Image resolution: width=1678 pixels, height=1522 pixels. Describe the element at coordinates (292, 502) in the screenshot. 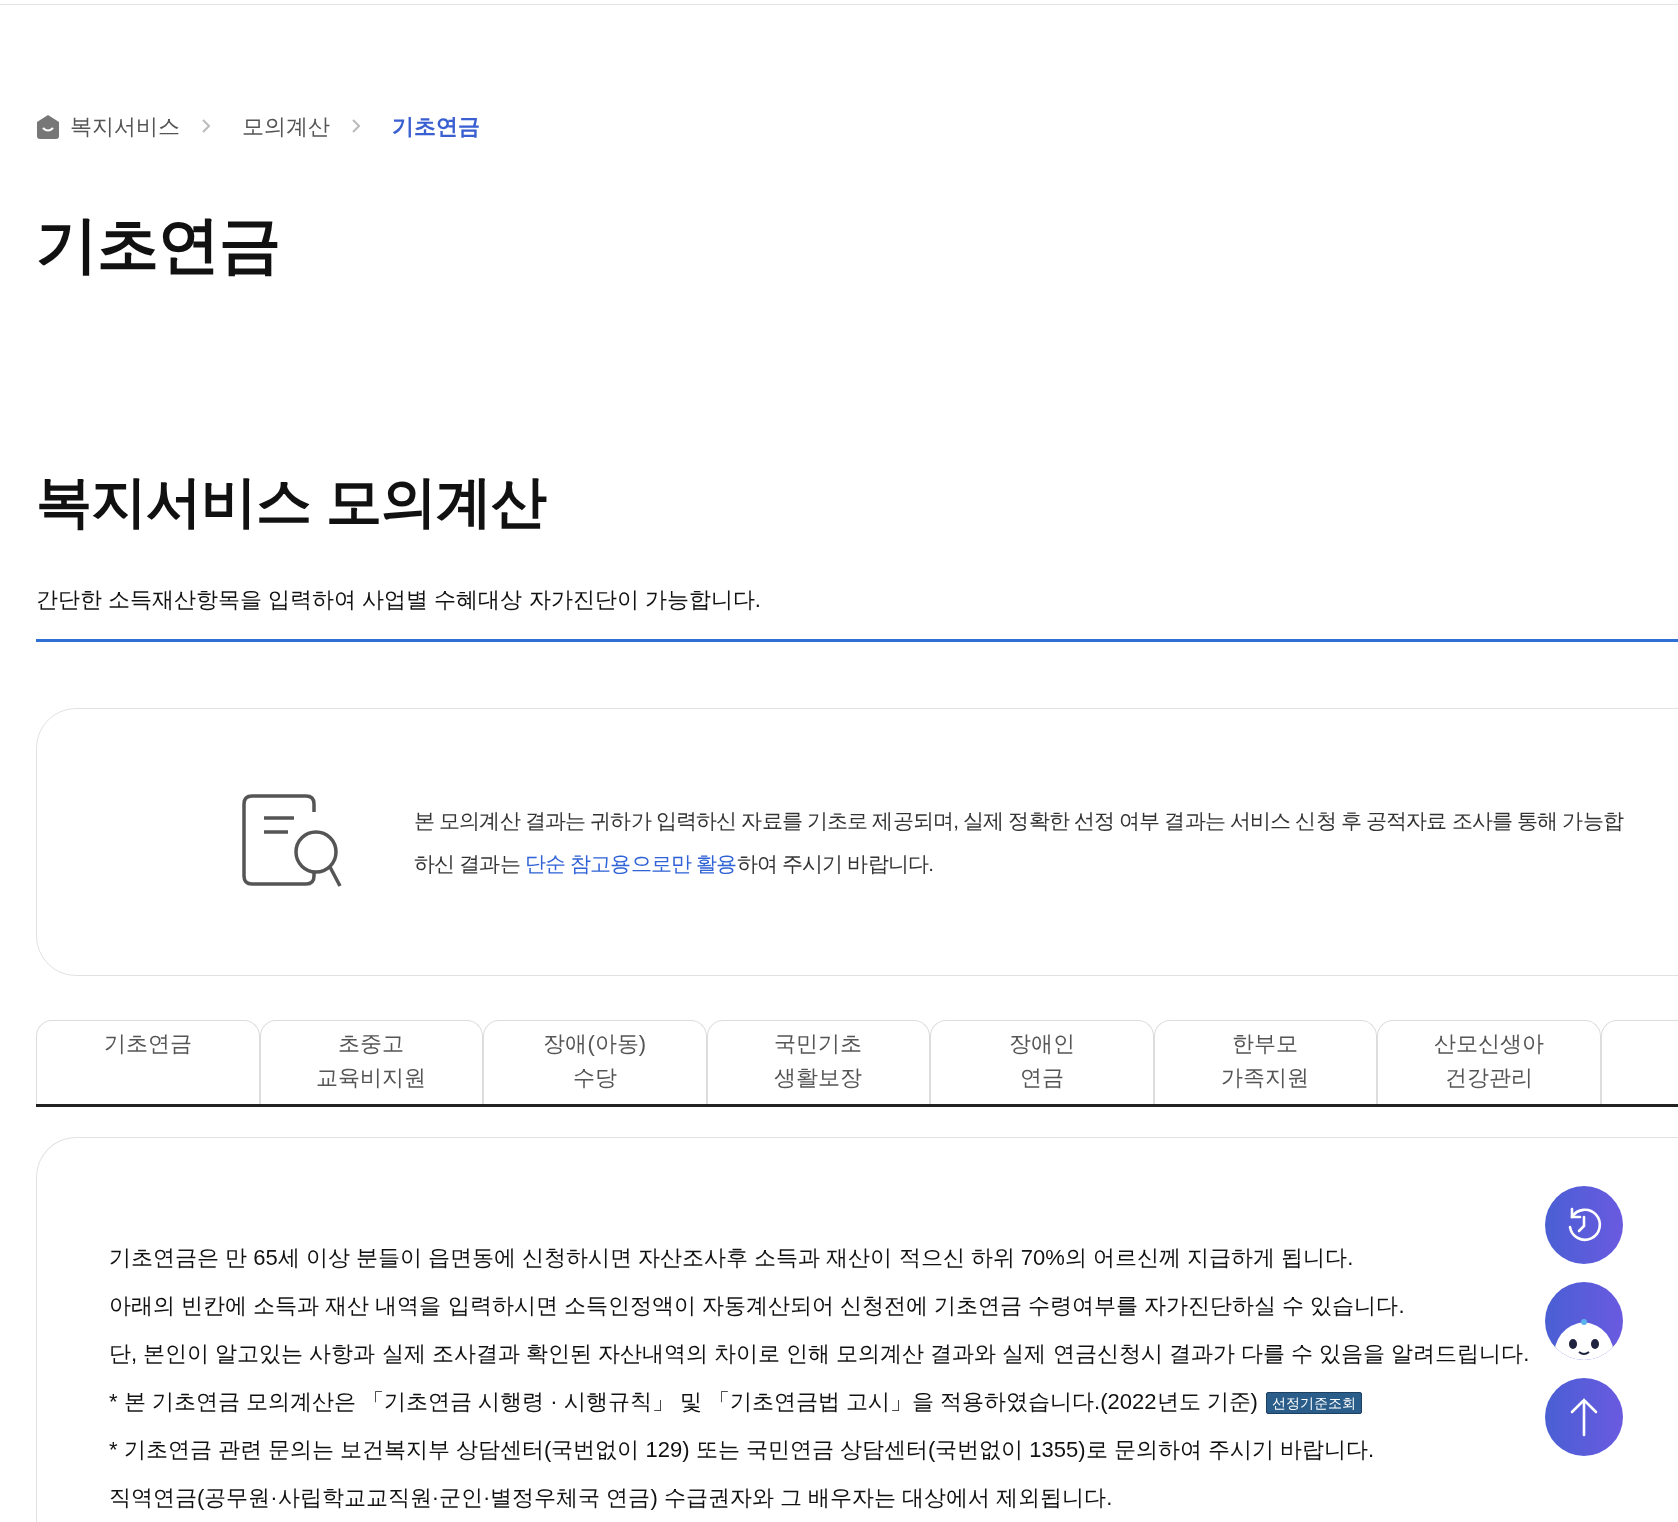

I see `section-title: 복지서비스 모의계산` at that location.